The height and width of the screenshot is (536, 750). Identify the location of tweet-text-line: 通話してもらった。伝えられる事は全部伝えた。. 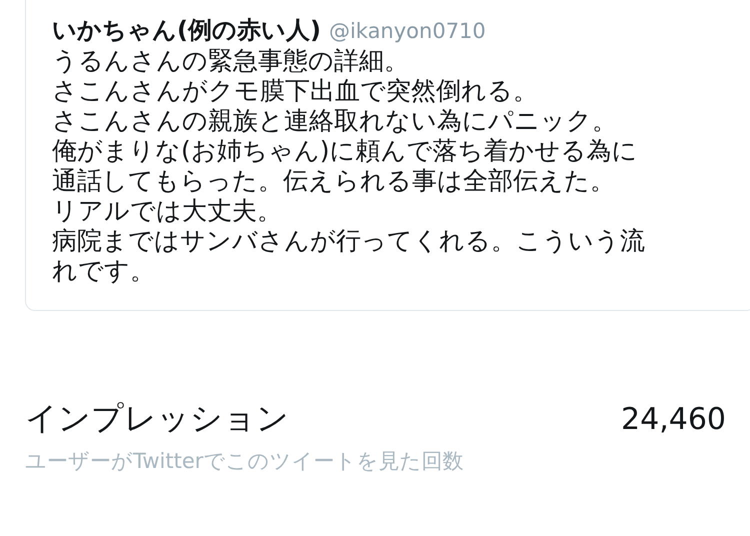
(334, 181).